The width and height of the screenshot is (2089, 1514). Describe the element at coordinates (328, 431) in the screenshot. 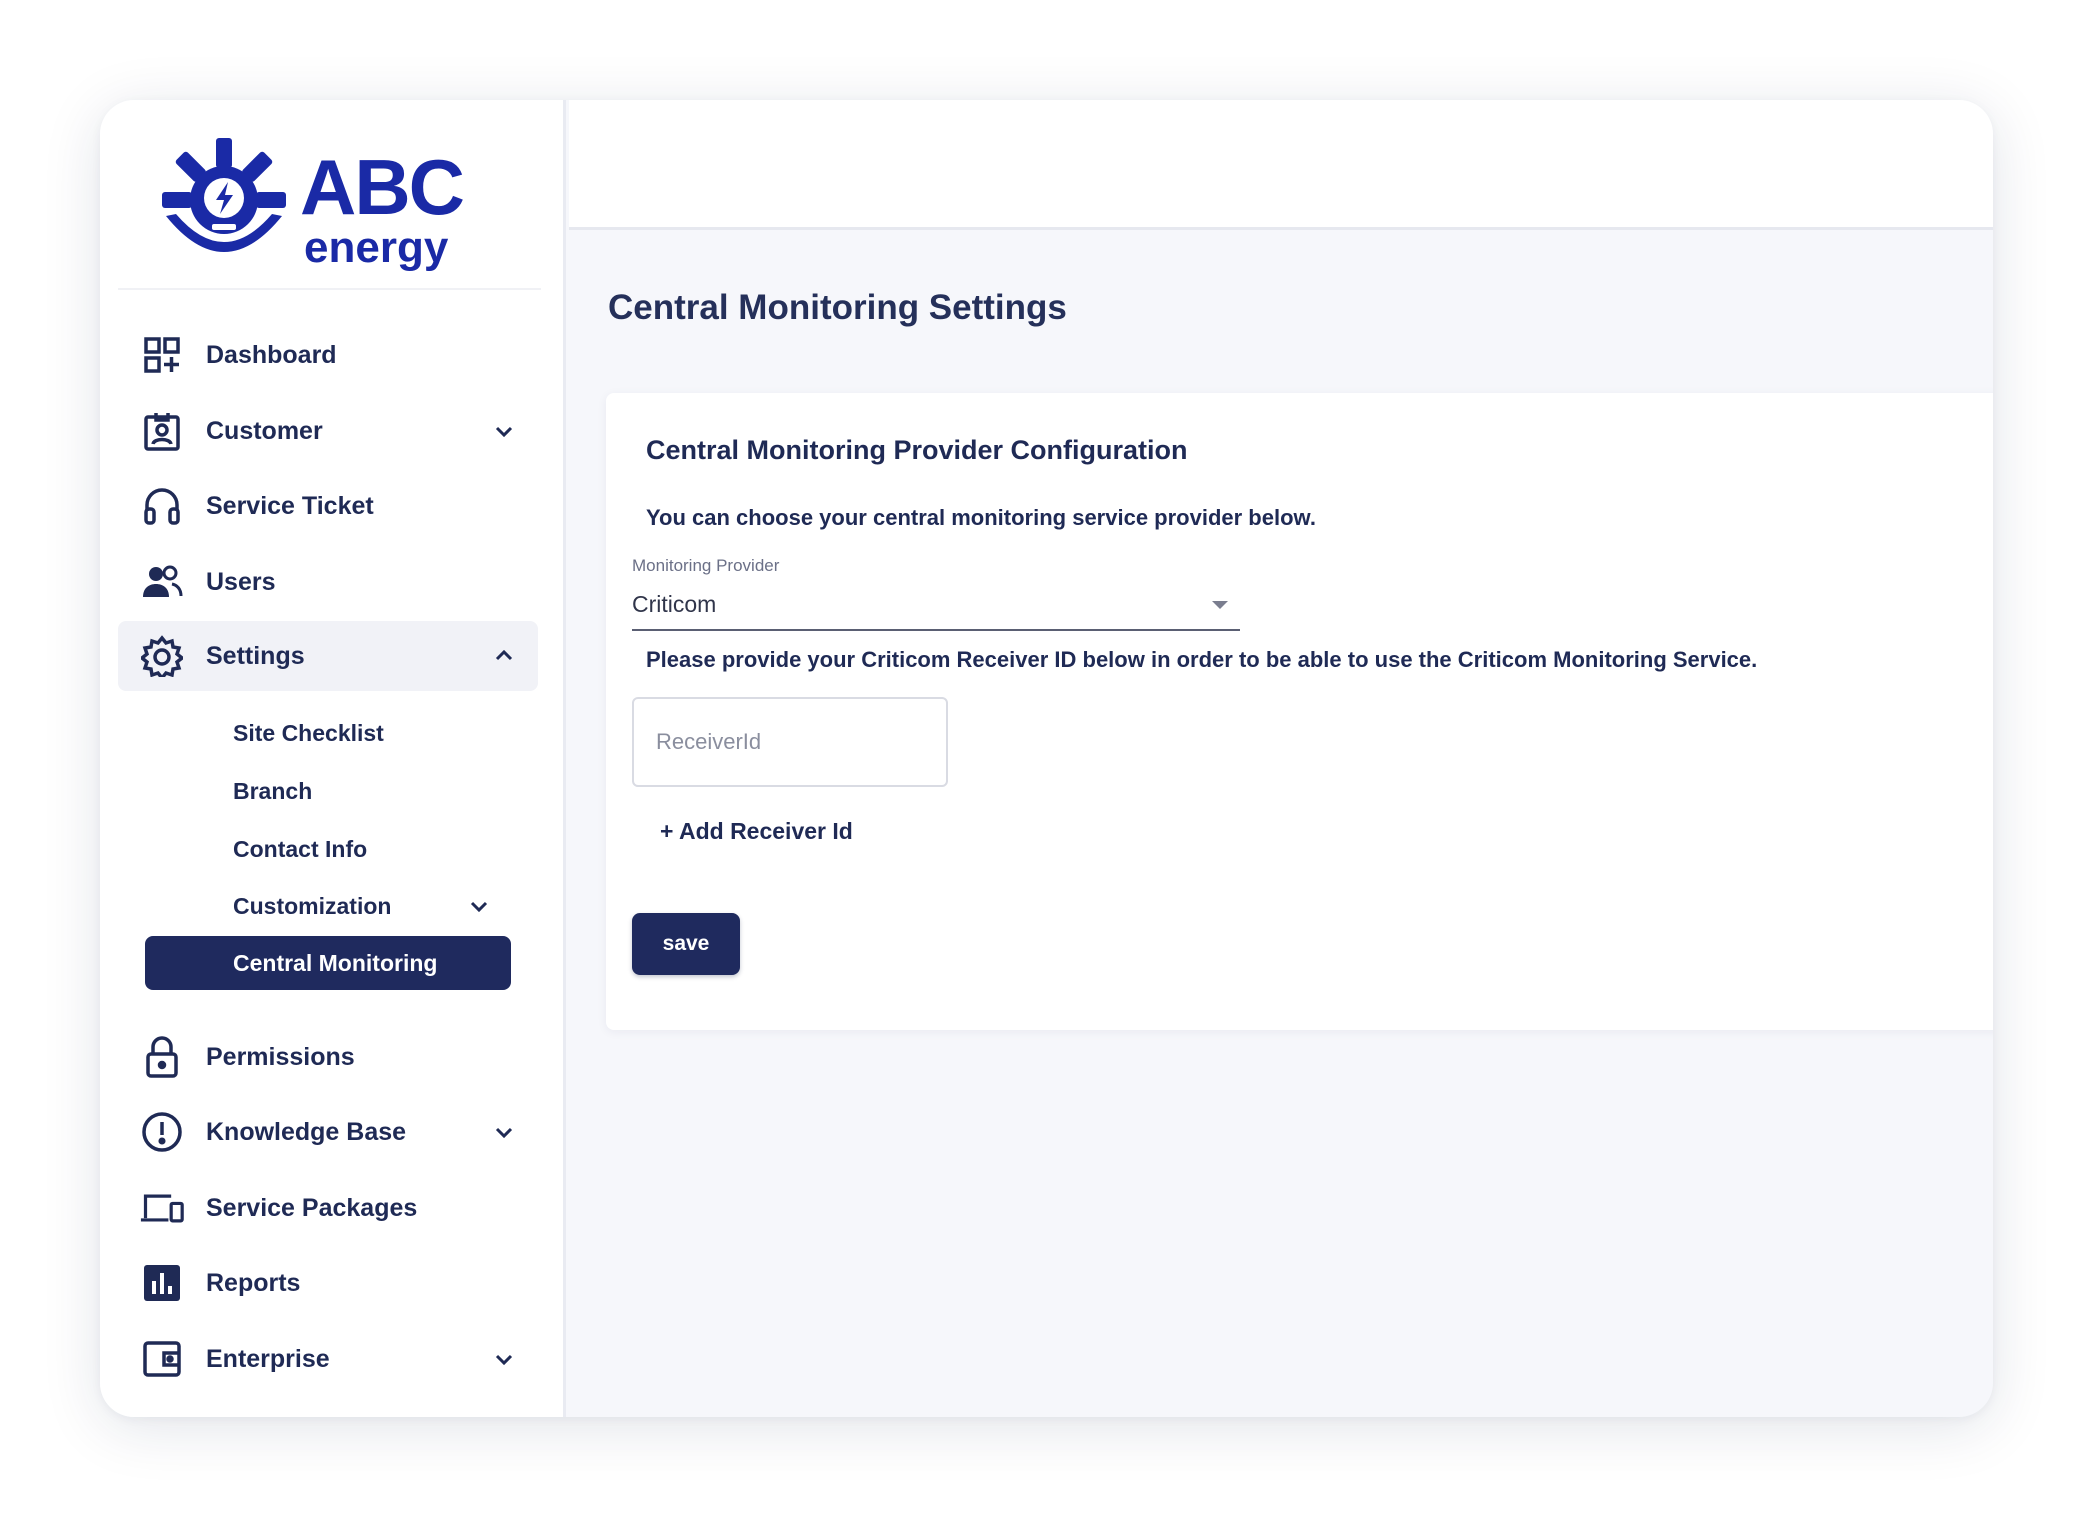

I see `sidebar-item-customer: Customer` at that location.